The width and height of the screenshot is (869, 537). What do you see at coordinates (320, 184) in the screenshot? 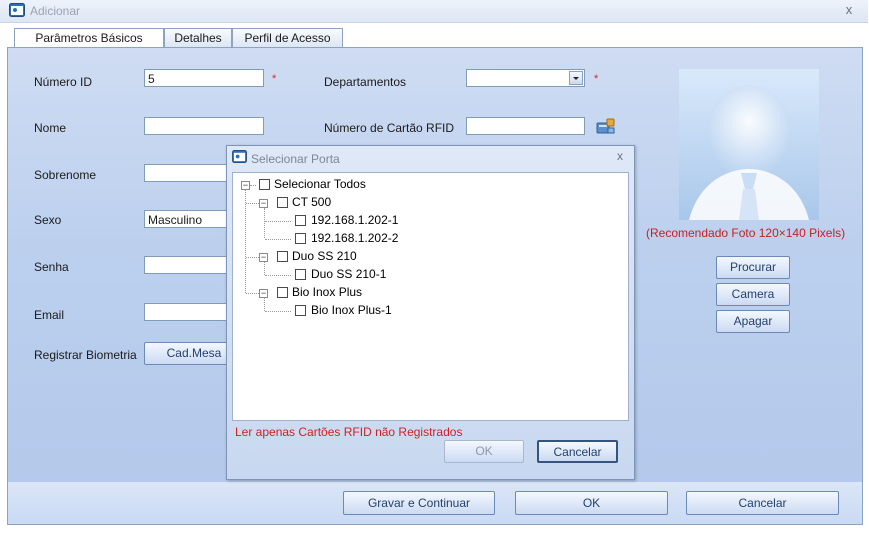
I see `tree-item-select-all: Selecionar Todos` at bounding box center [320, 184].